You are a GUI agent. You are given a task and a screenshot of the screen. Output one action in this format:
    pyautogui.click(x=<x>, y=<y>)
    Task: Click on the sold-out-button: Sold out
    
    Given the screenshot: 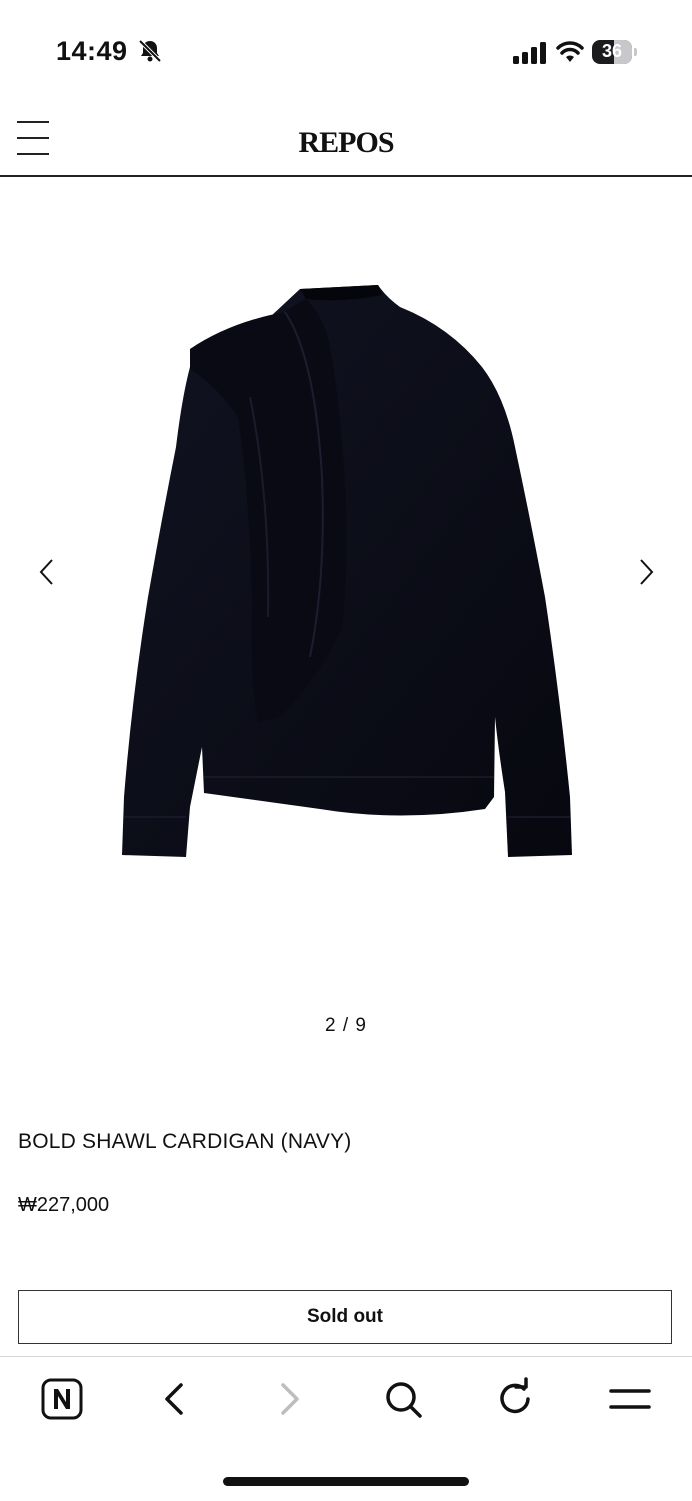 What is the action you would take?
    pyautogui.click(x=345, y=1317)
    